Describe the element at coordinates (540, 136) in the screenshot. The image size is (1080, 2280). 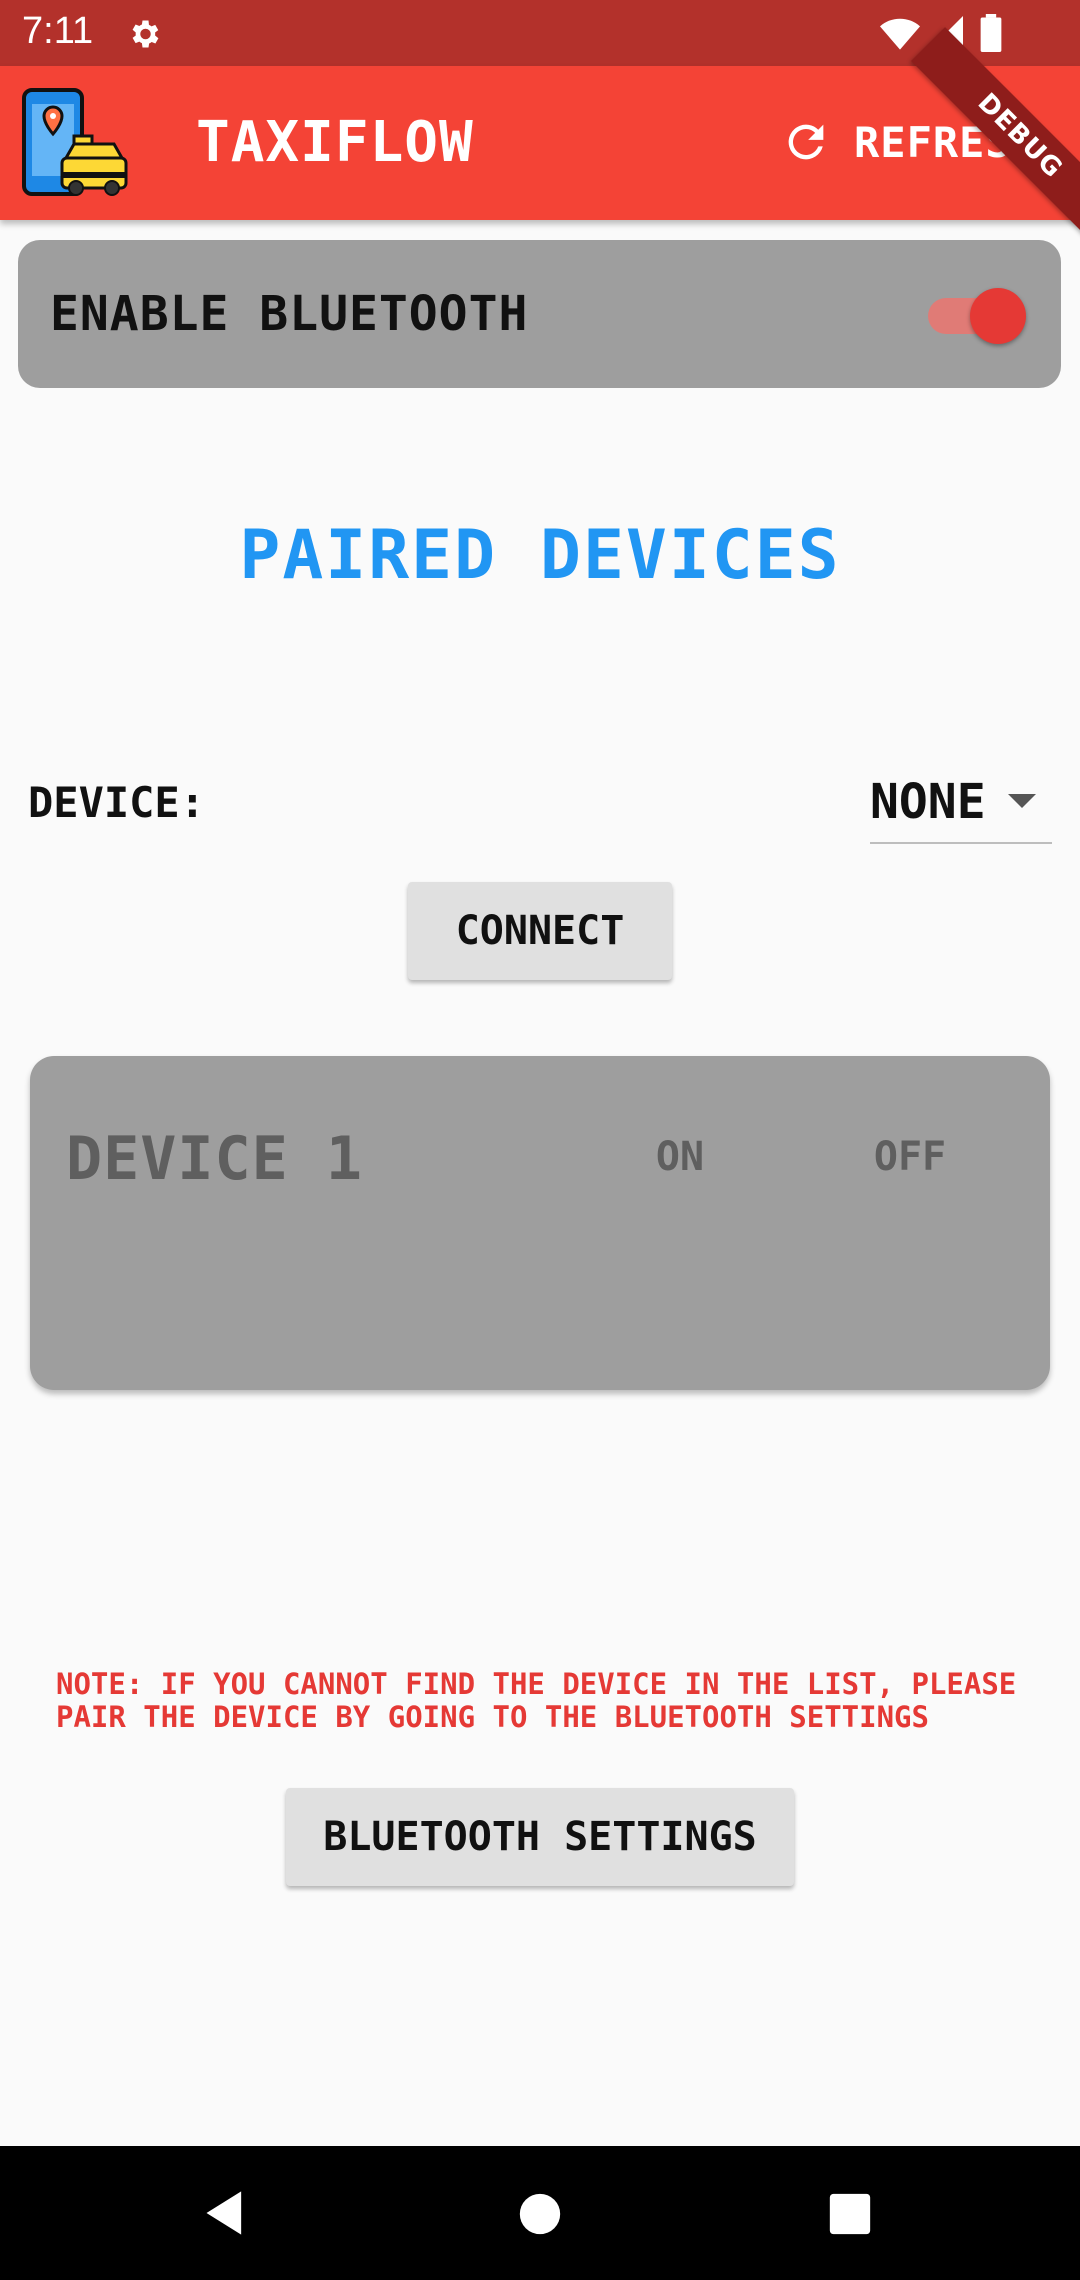
I see `app-bar: TAXIFLOW REFRESH DEBUG` at that location.